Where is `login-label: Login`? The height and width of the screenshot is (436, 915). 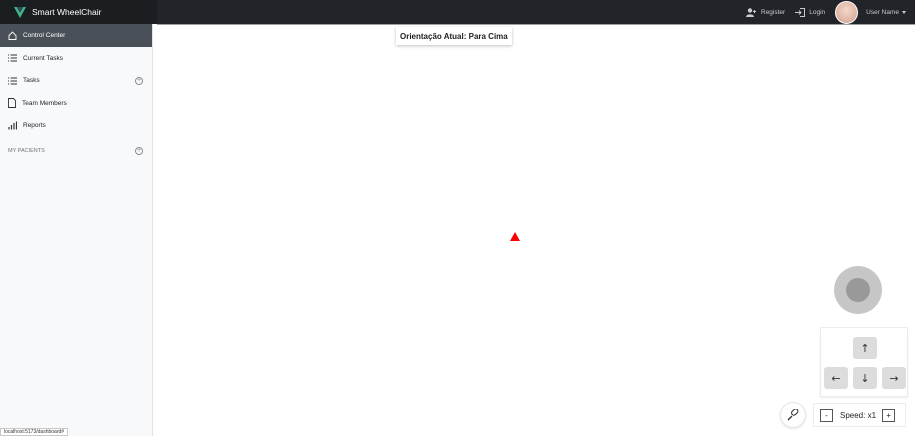 login-label: Login is located at coordinates (817, 12).